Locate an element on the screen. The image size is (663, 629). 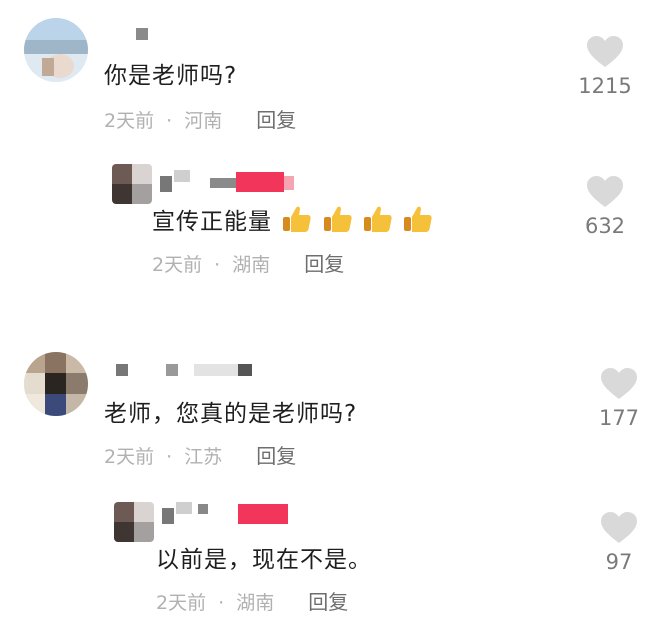
comment-location: 江苏 is located at coordinates (203, 457).